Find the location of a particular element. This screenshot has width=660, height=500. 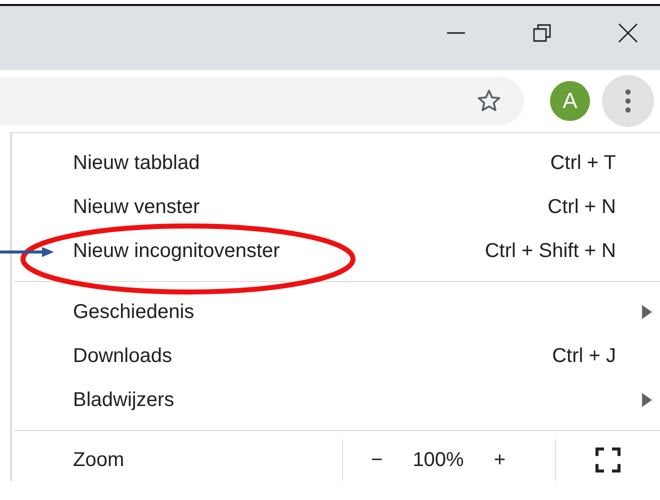

menu-icon is located at coordinates (628, 101).